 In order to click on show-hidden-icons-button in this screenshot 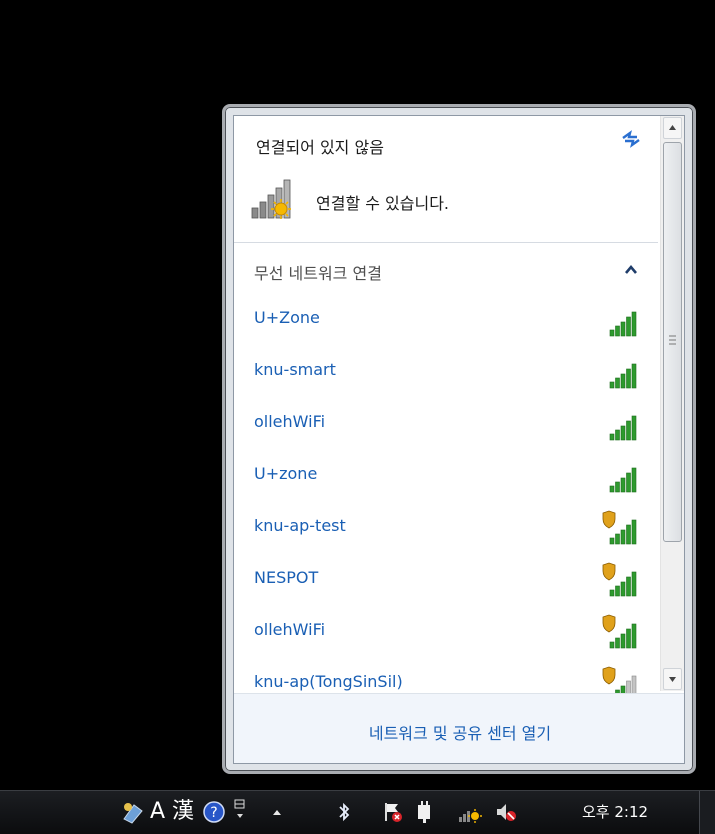, I will do `click(277, 812)`.